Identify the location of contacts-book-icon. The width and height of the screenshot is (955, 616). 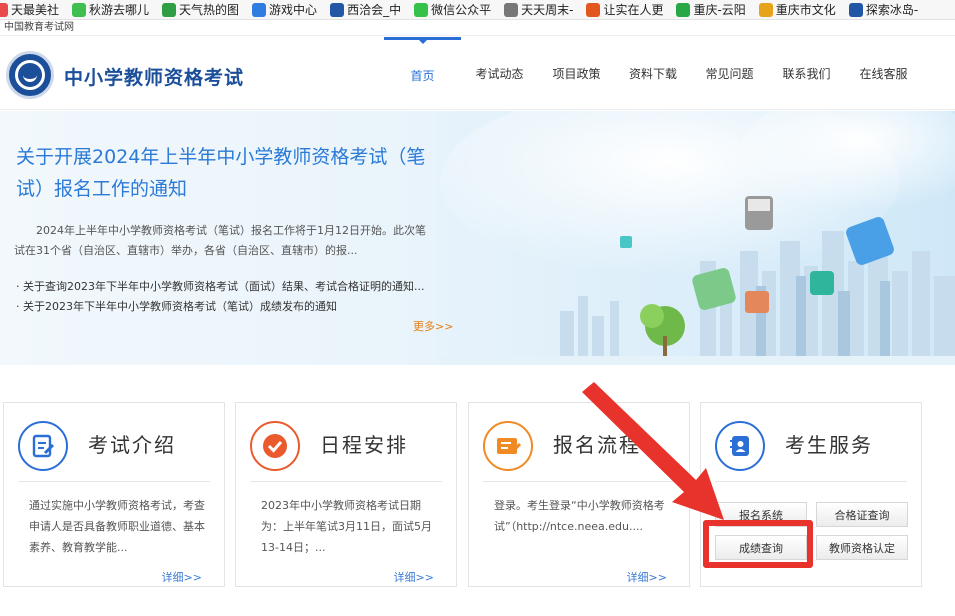
(739, 446).